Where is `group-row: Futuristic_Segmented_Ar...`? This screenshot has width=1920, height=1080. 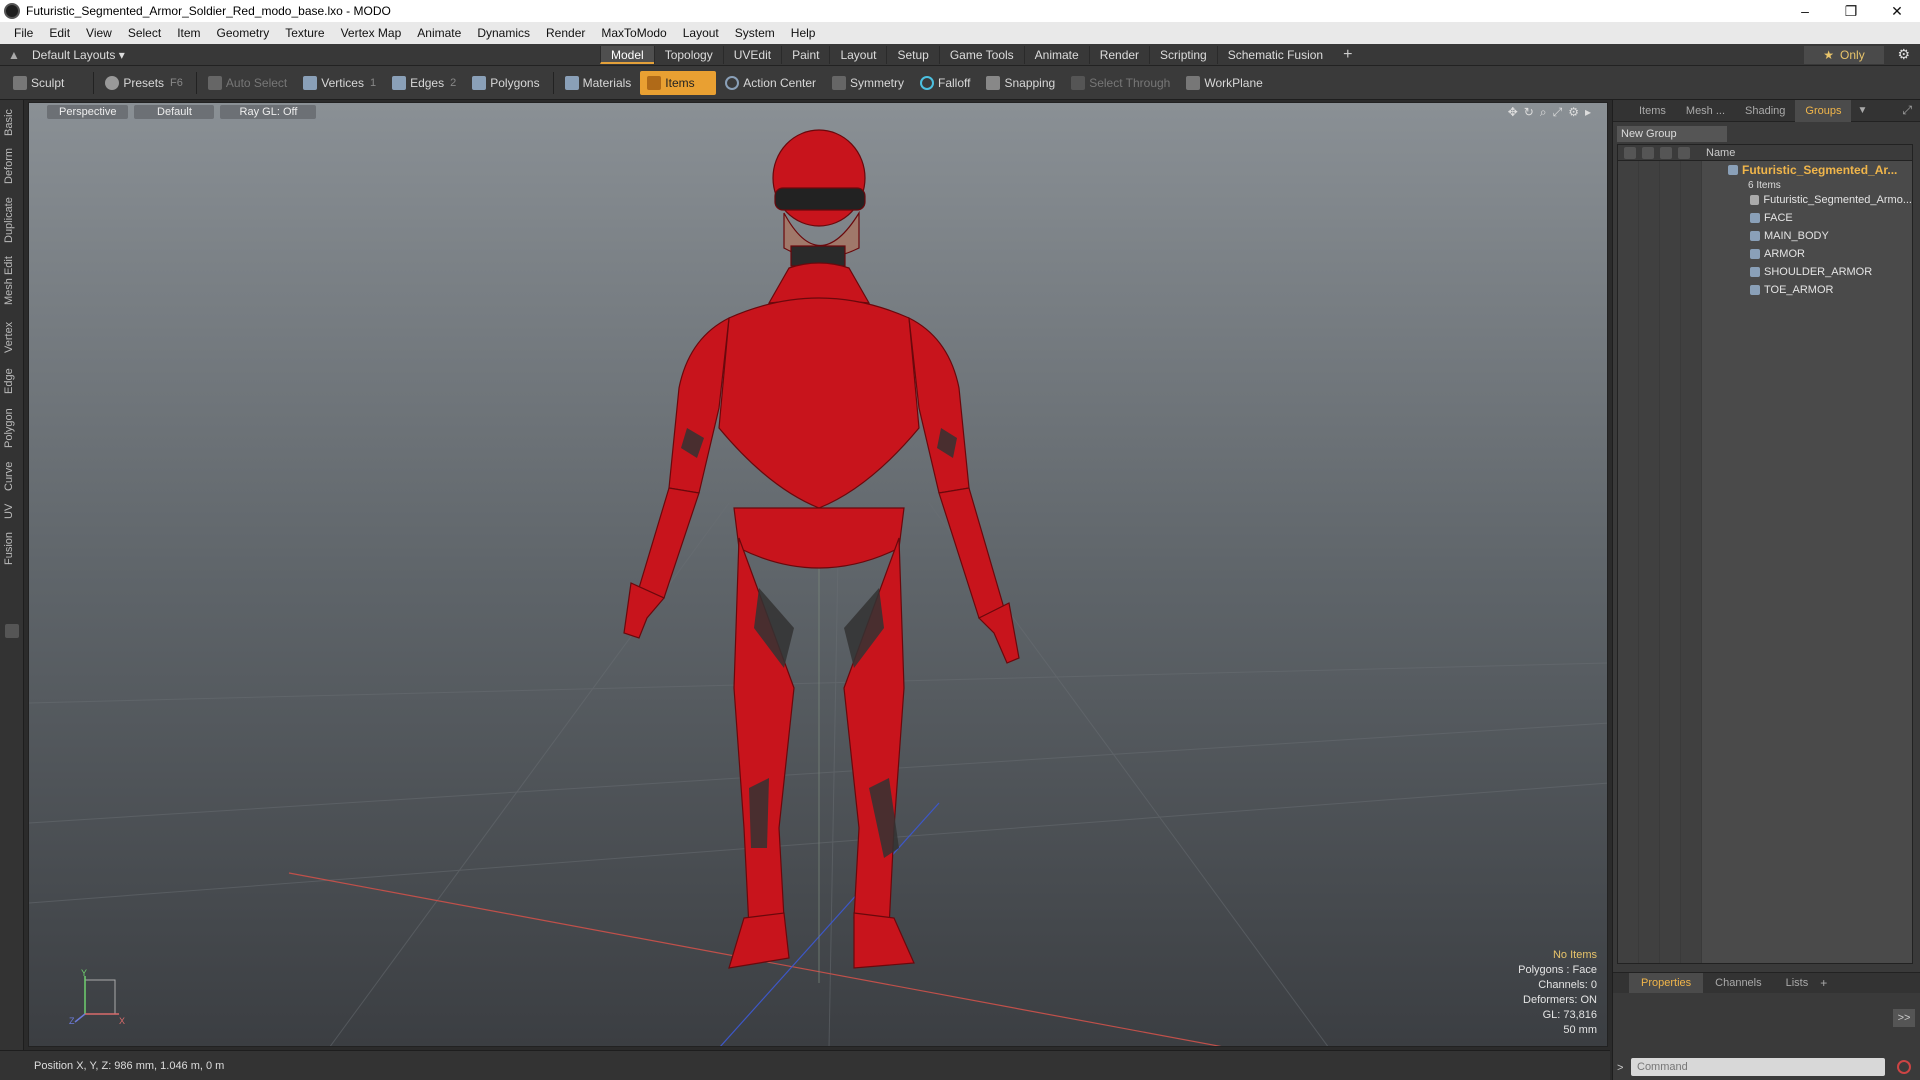
group-row: Futuristic_Segmented_Ar... is located at coordinates (1765, 170).